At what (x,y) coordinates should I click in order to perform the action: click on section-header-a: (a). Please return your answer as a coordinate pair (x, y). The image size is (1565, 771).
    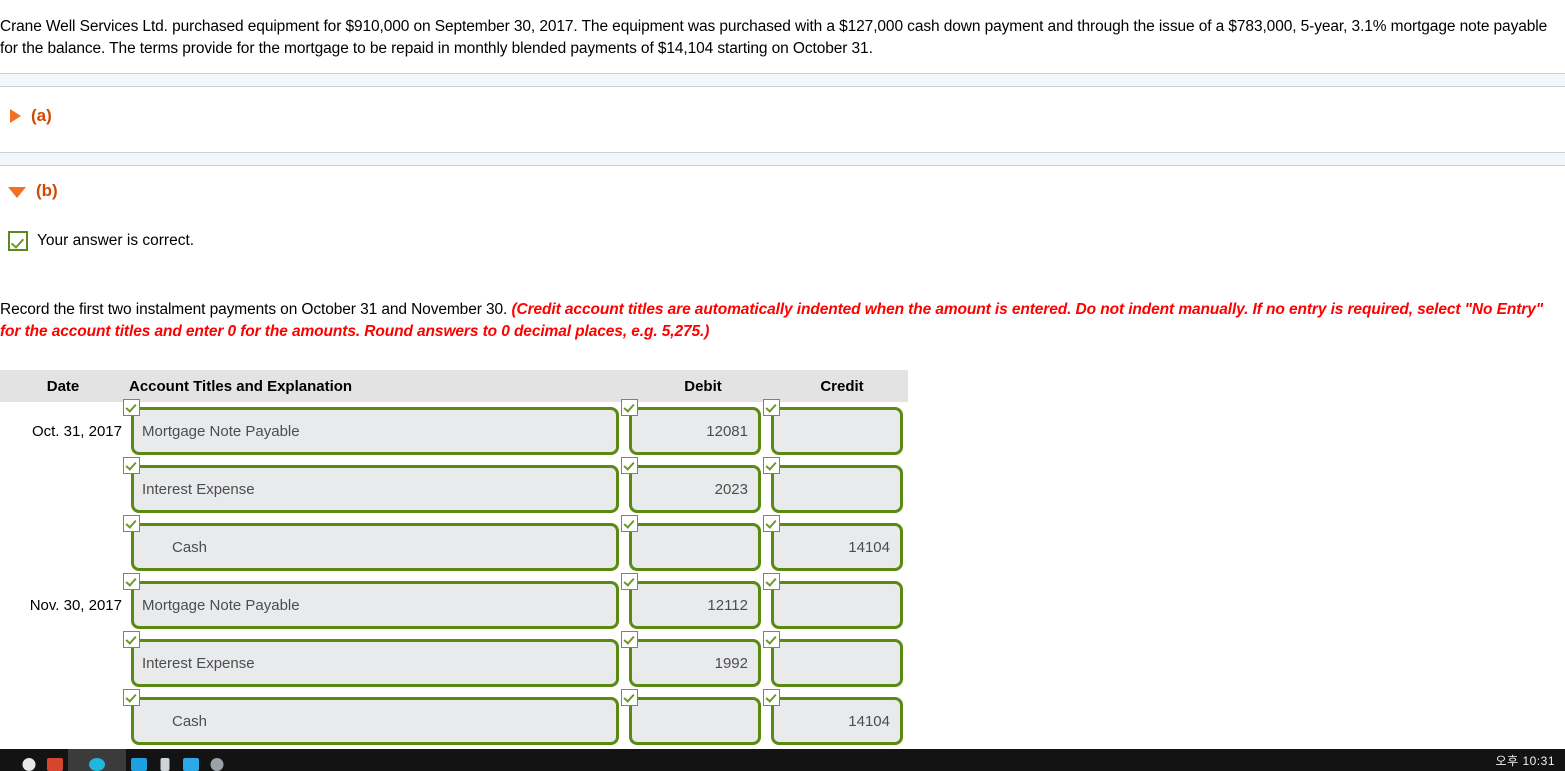
    Looking at the image, I should click on (30, 115).